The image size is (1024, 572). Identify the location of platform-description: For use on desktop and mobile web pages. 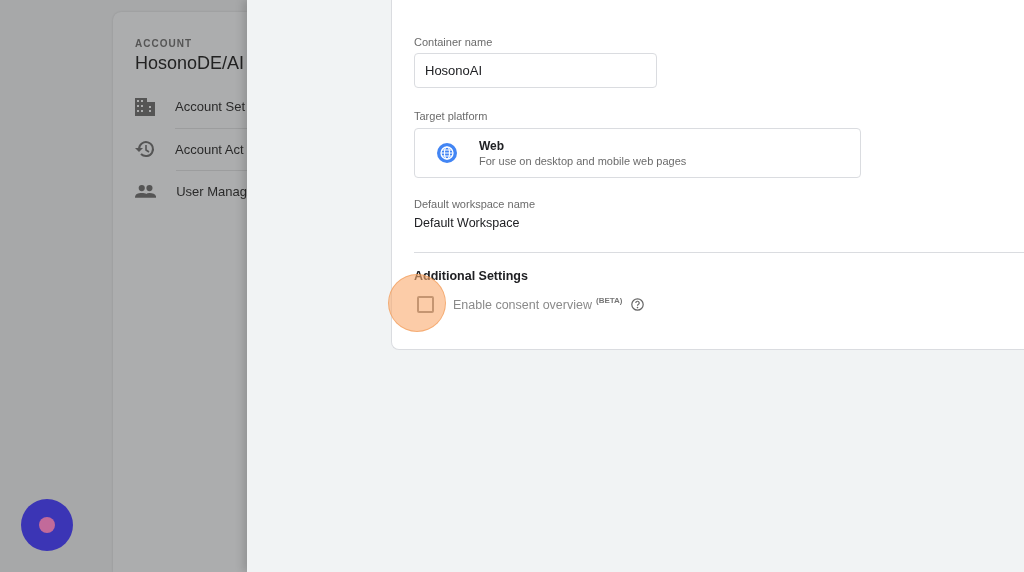
(583, 161).